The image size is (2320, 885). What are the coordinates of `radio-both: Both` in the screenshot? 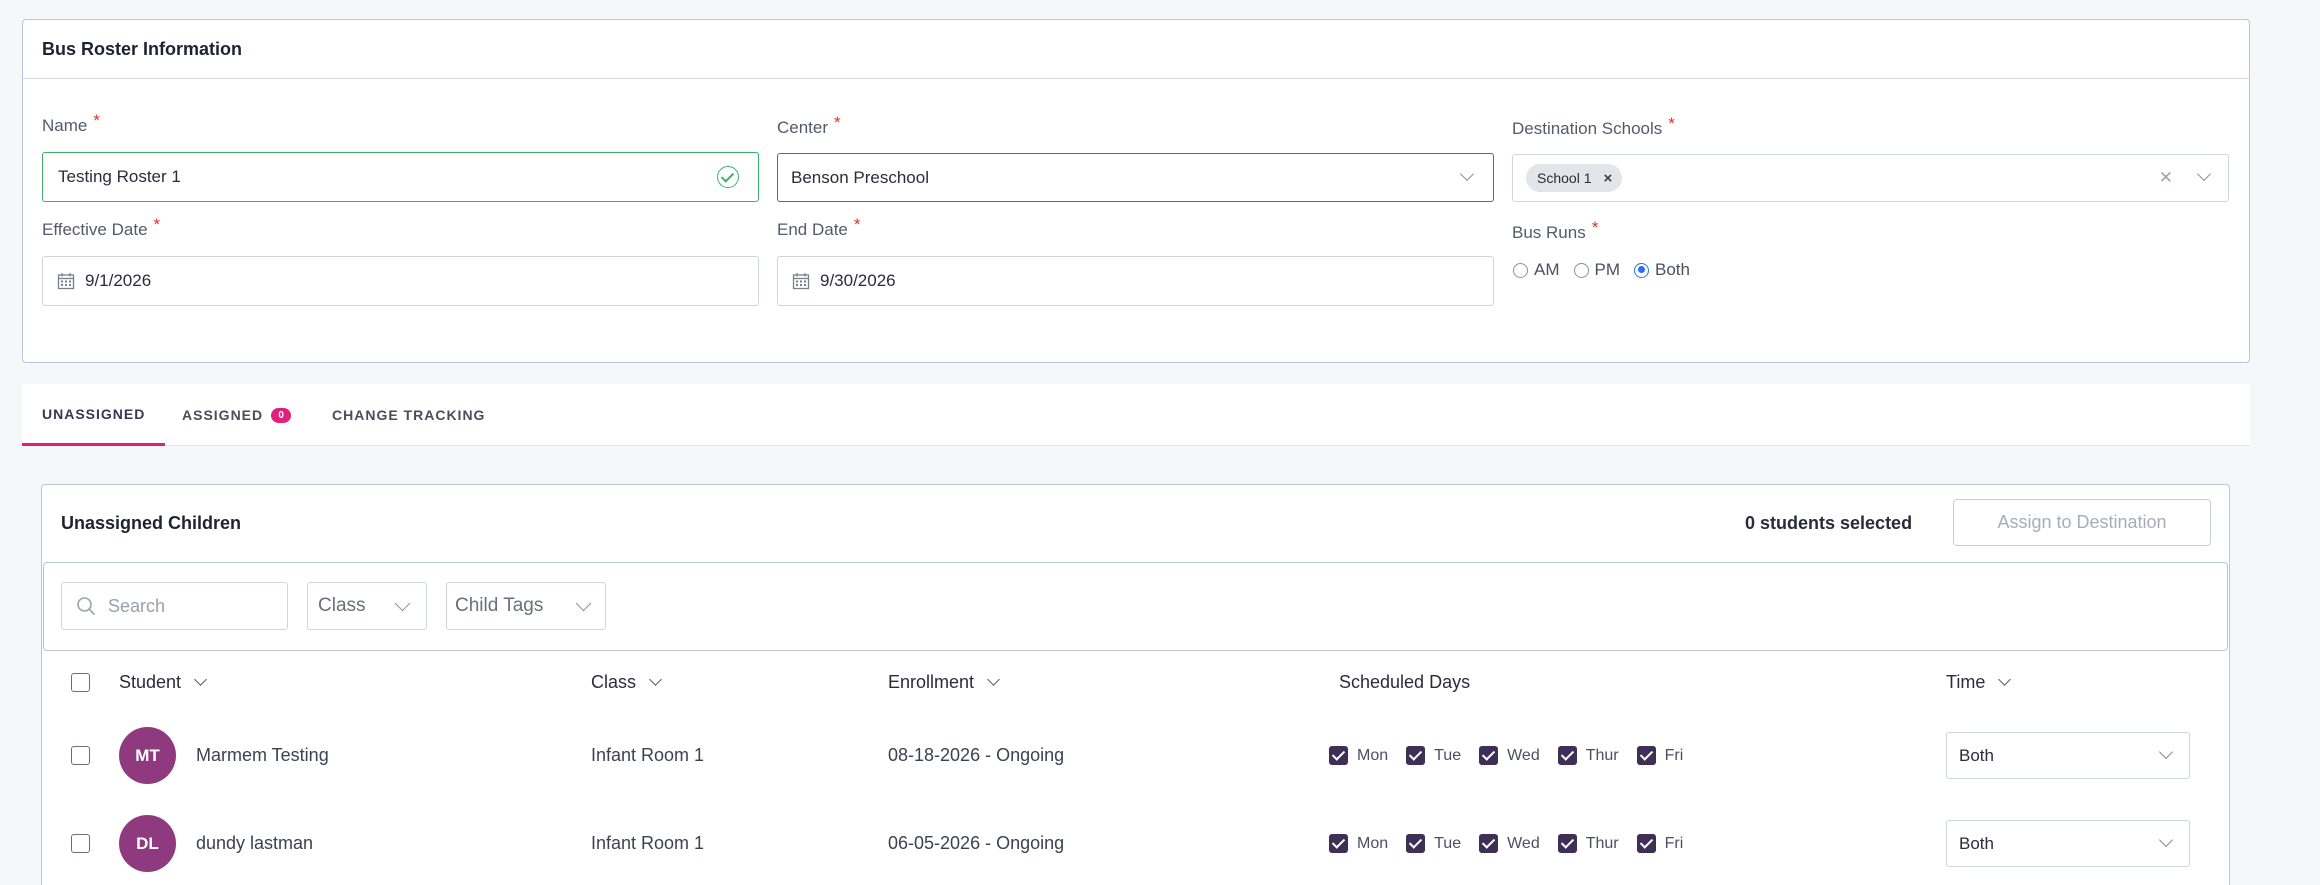 It's located at (1662, 270).